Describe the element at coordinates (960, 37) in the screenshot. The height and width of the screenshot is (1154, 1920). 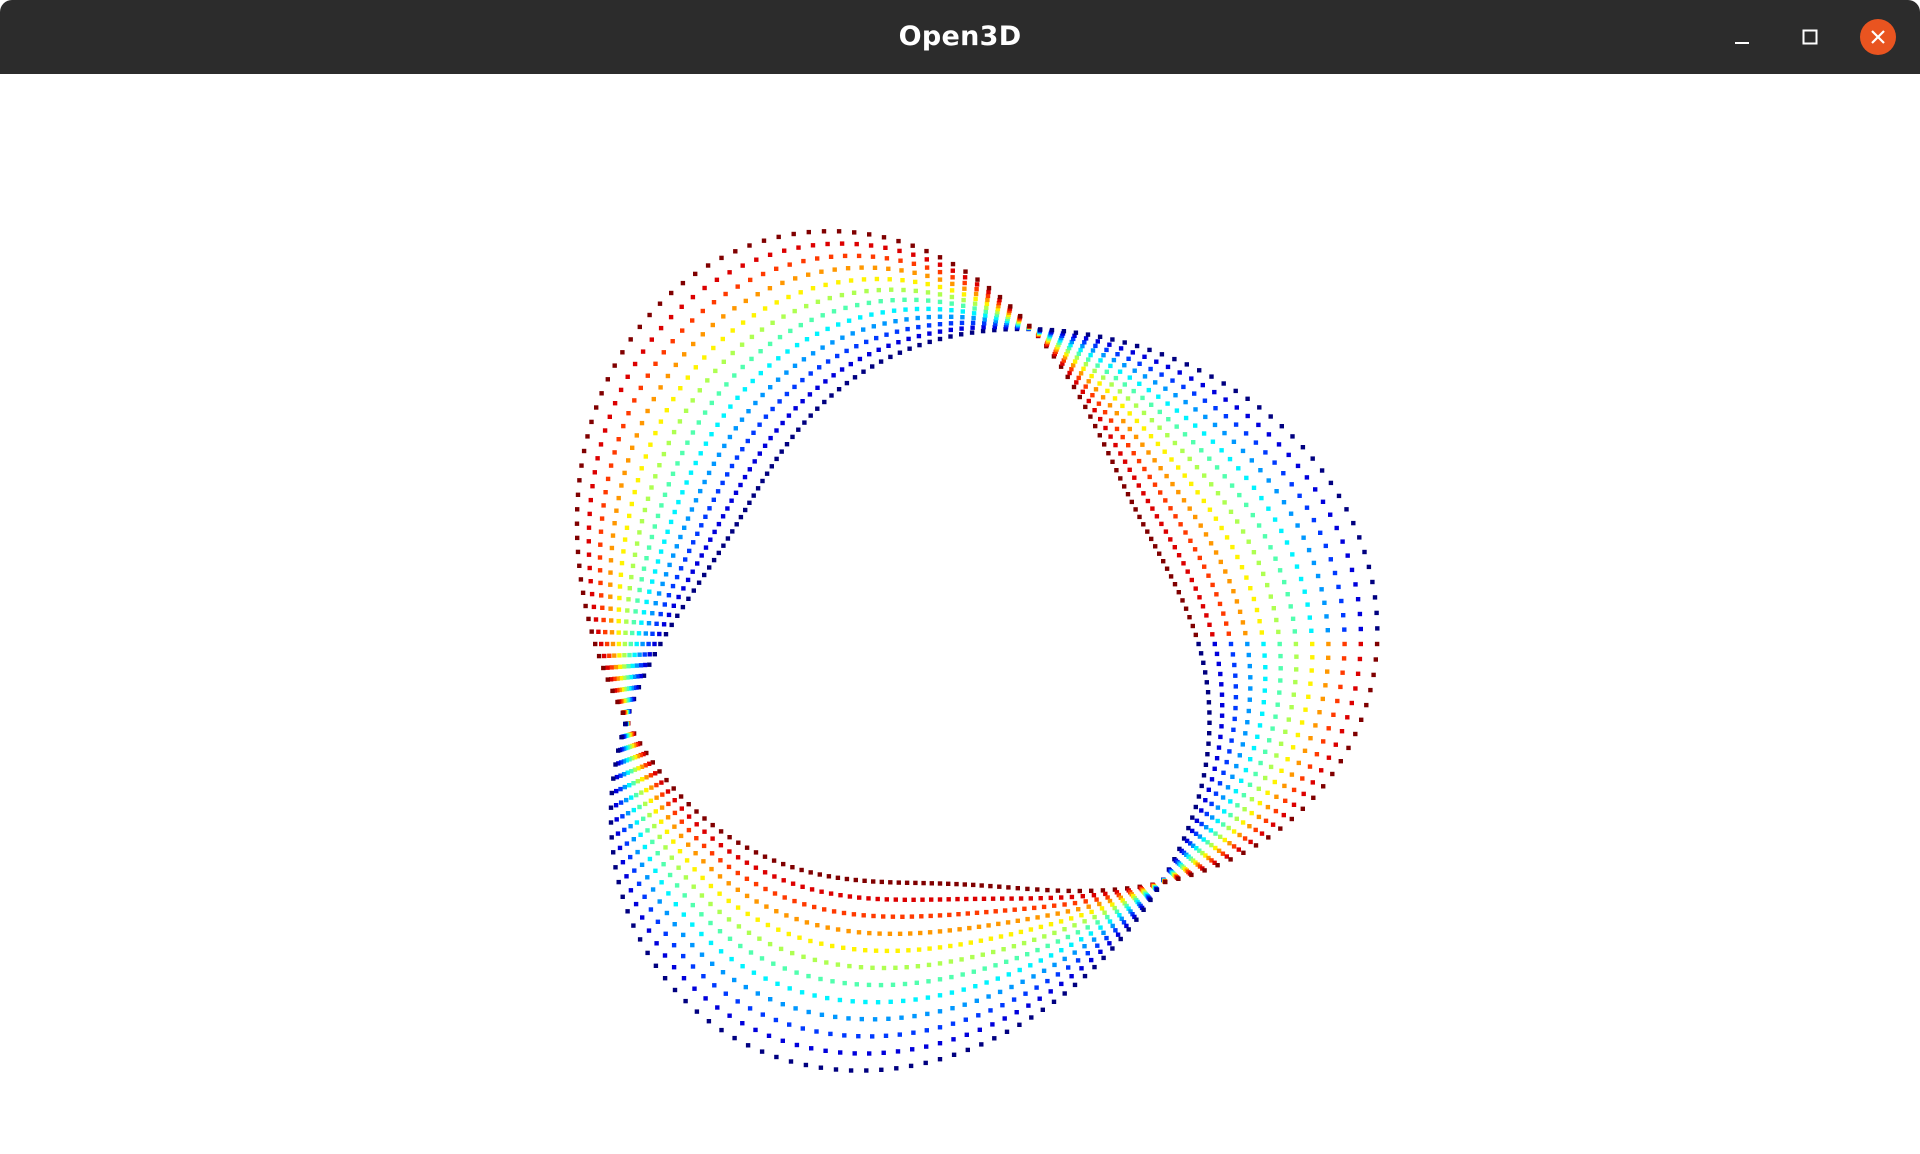
I see `title-bar: Open3D` at that location.